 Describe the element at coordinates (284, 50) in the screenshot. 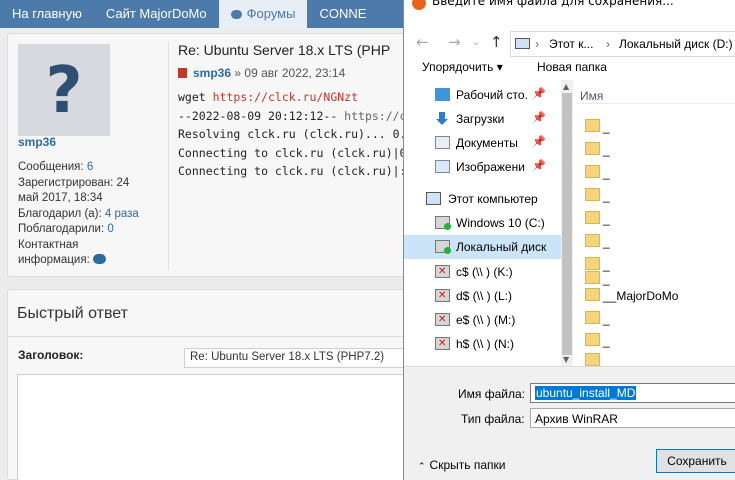

I see `post-title: Re: Ubuntu Server 18.x LTS (PHP` at that location.